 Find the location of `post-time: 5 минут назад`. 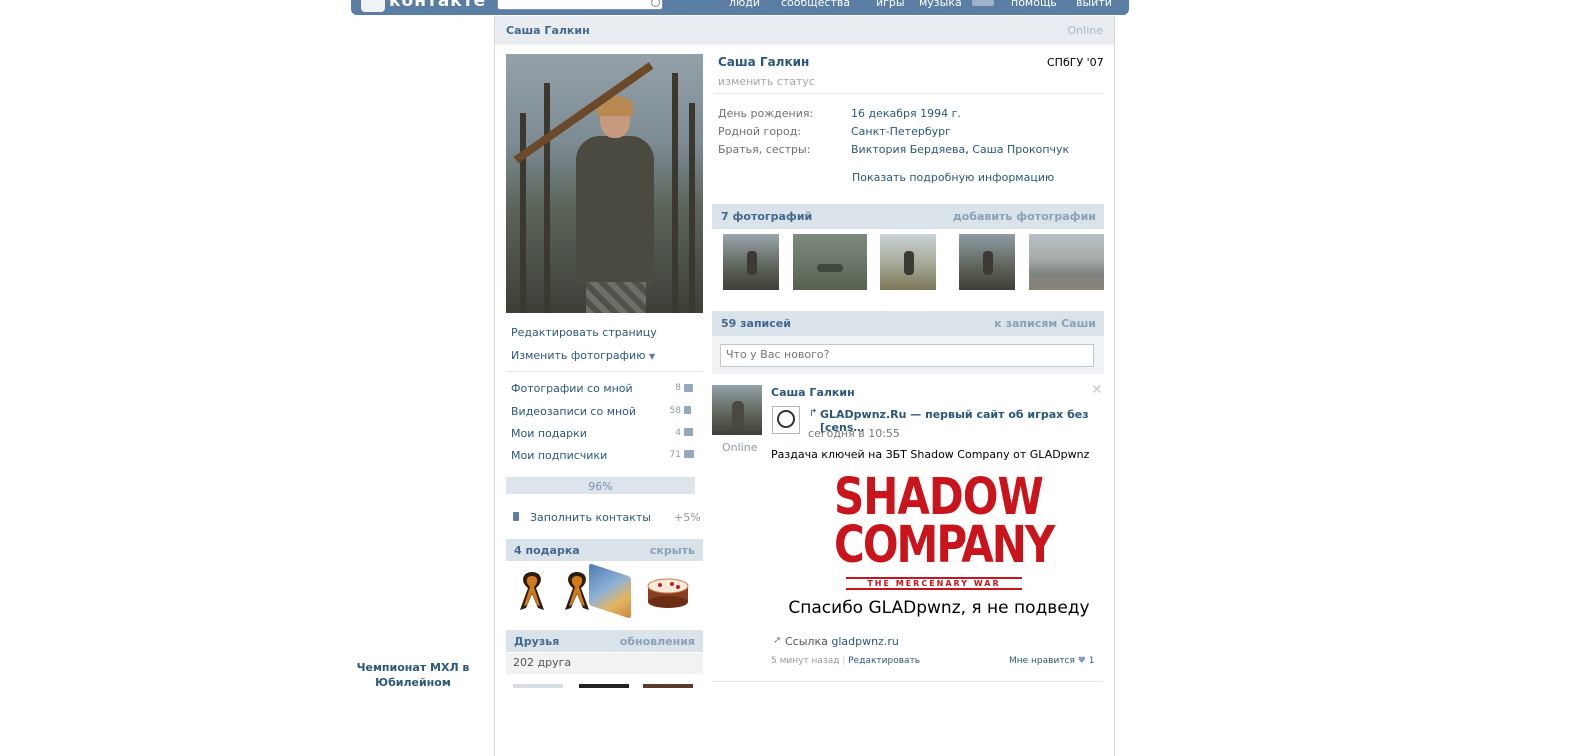

post-time: 5 минут назад is located at coordinates (805, 661).